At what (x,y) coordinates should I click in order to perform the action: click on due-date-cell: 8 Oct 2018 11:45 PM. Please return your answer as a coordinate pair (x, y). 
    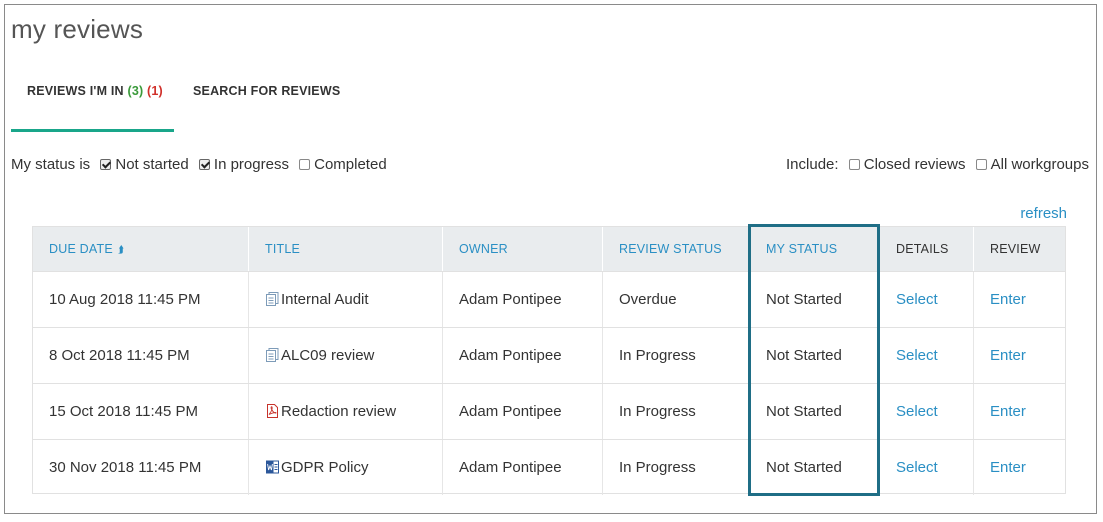
    Looking at the image, I should click on (141, 355).